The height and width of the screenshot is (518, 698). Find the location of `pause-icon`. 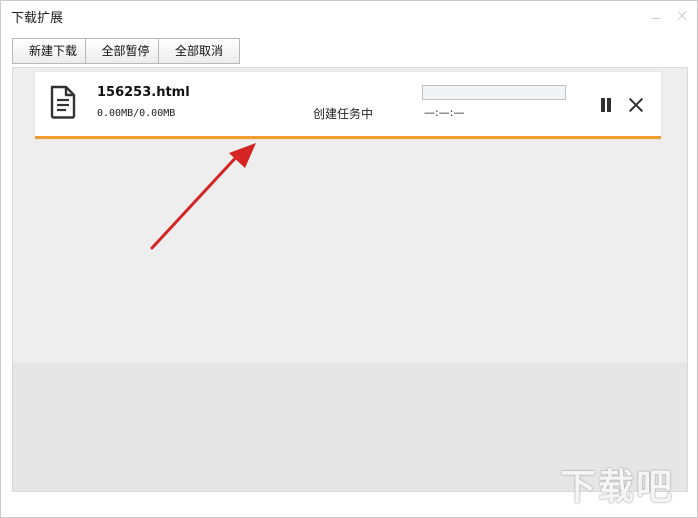

pause-icon is located at coordinates (606, 105).